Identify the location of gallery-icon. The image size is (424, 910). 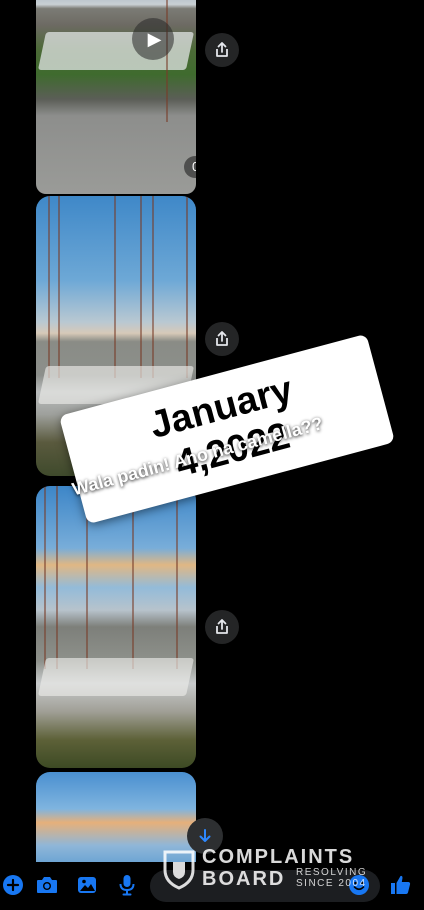
(87, 885).